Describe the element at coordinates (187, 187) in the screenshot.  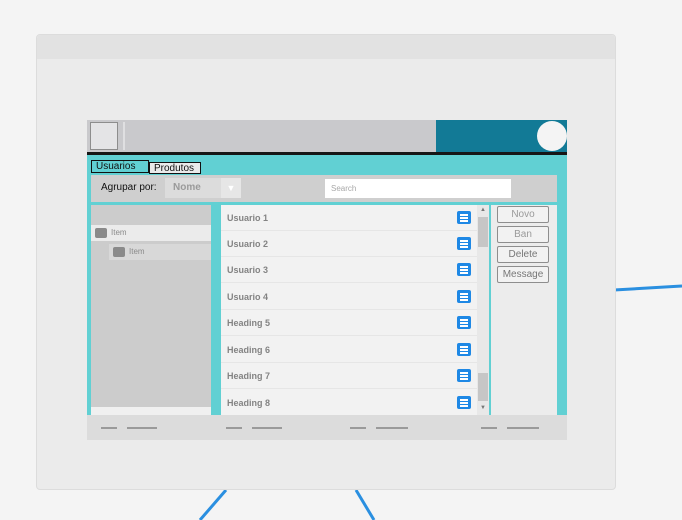
I see `group-by-value: Nome` at that location.